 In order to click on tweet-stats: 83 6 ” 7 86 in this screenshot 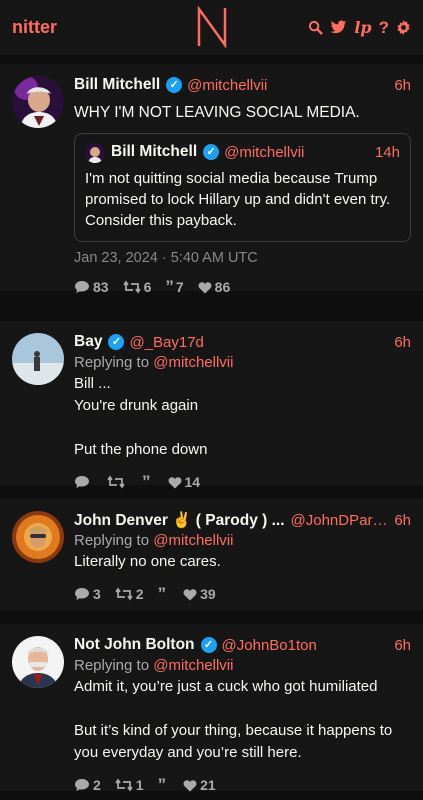, I will do `click(242, 287)`.